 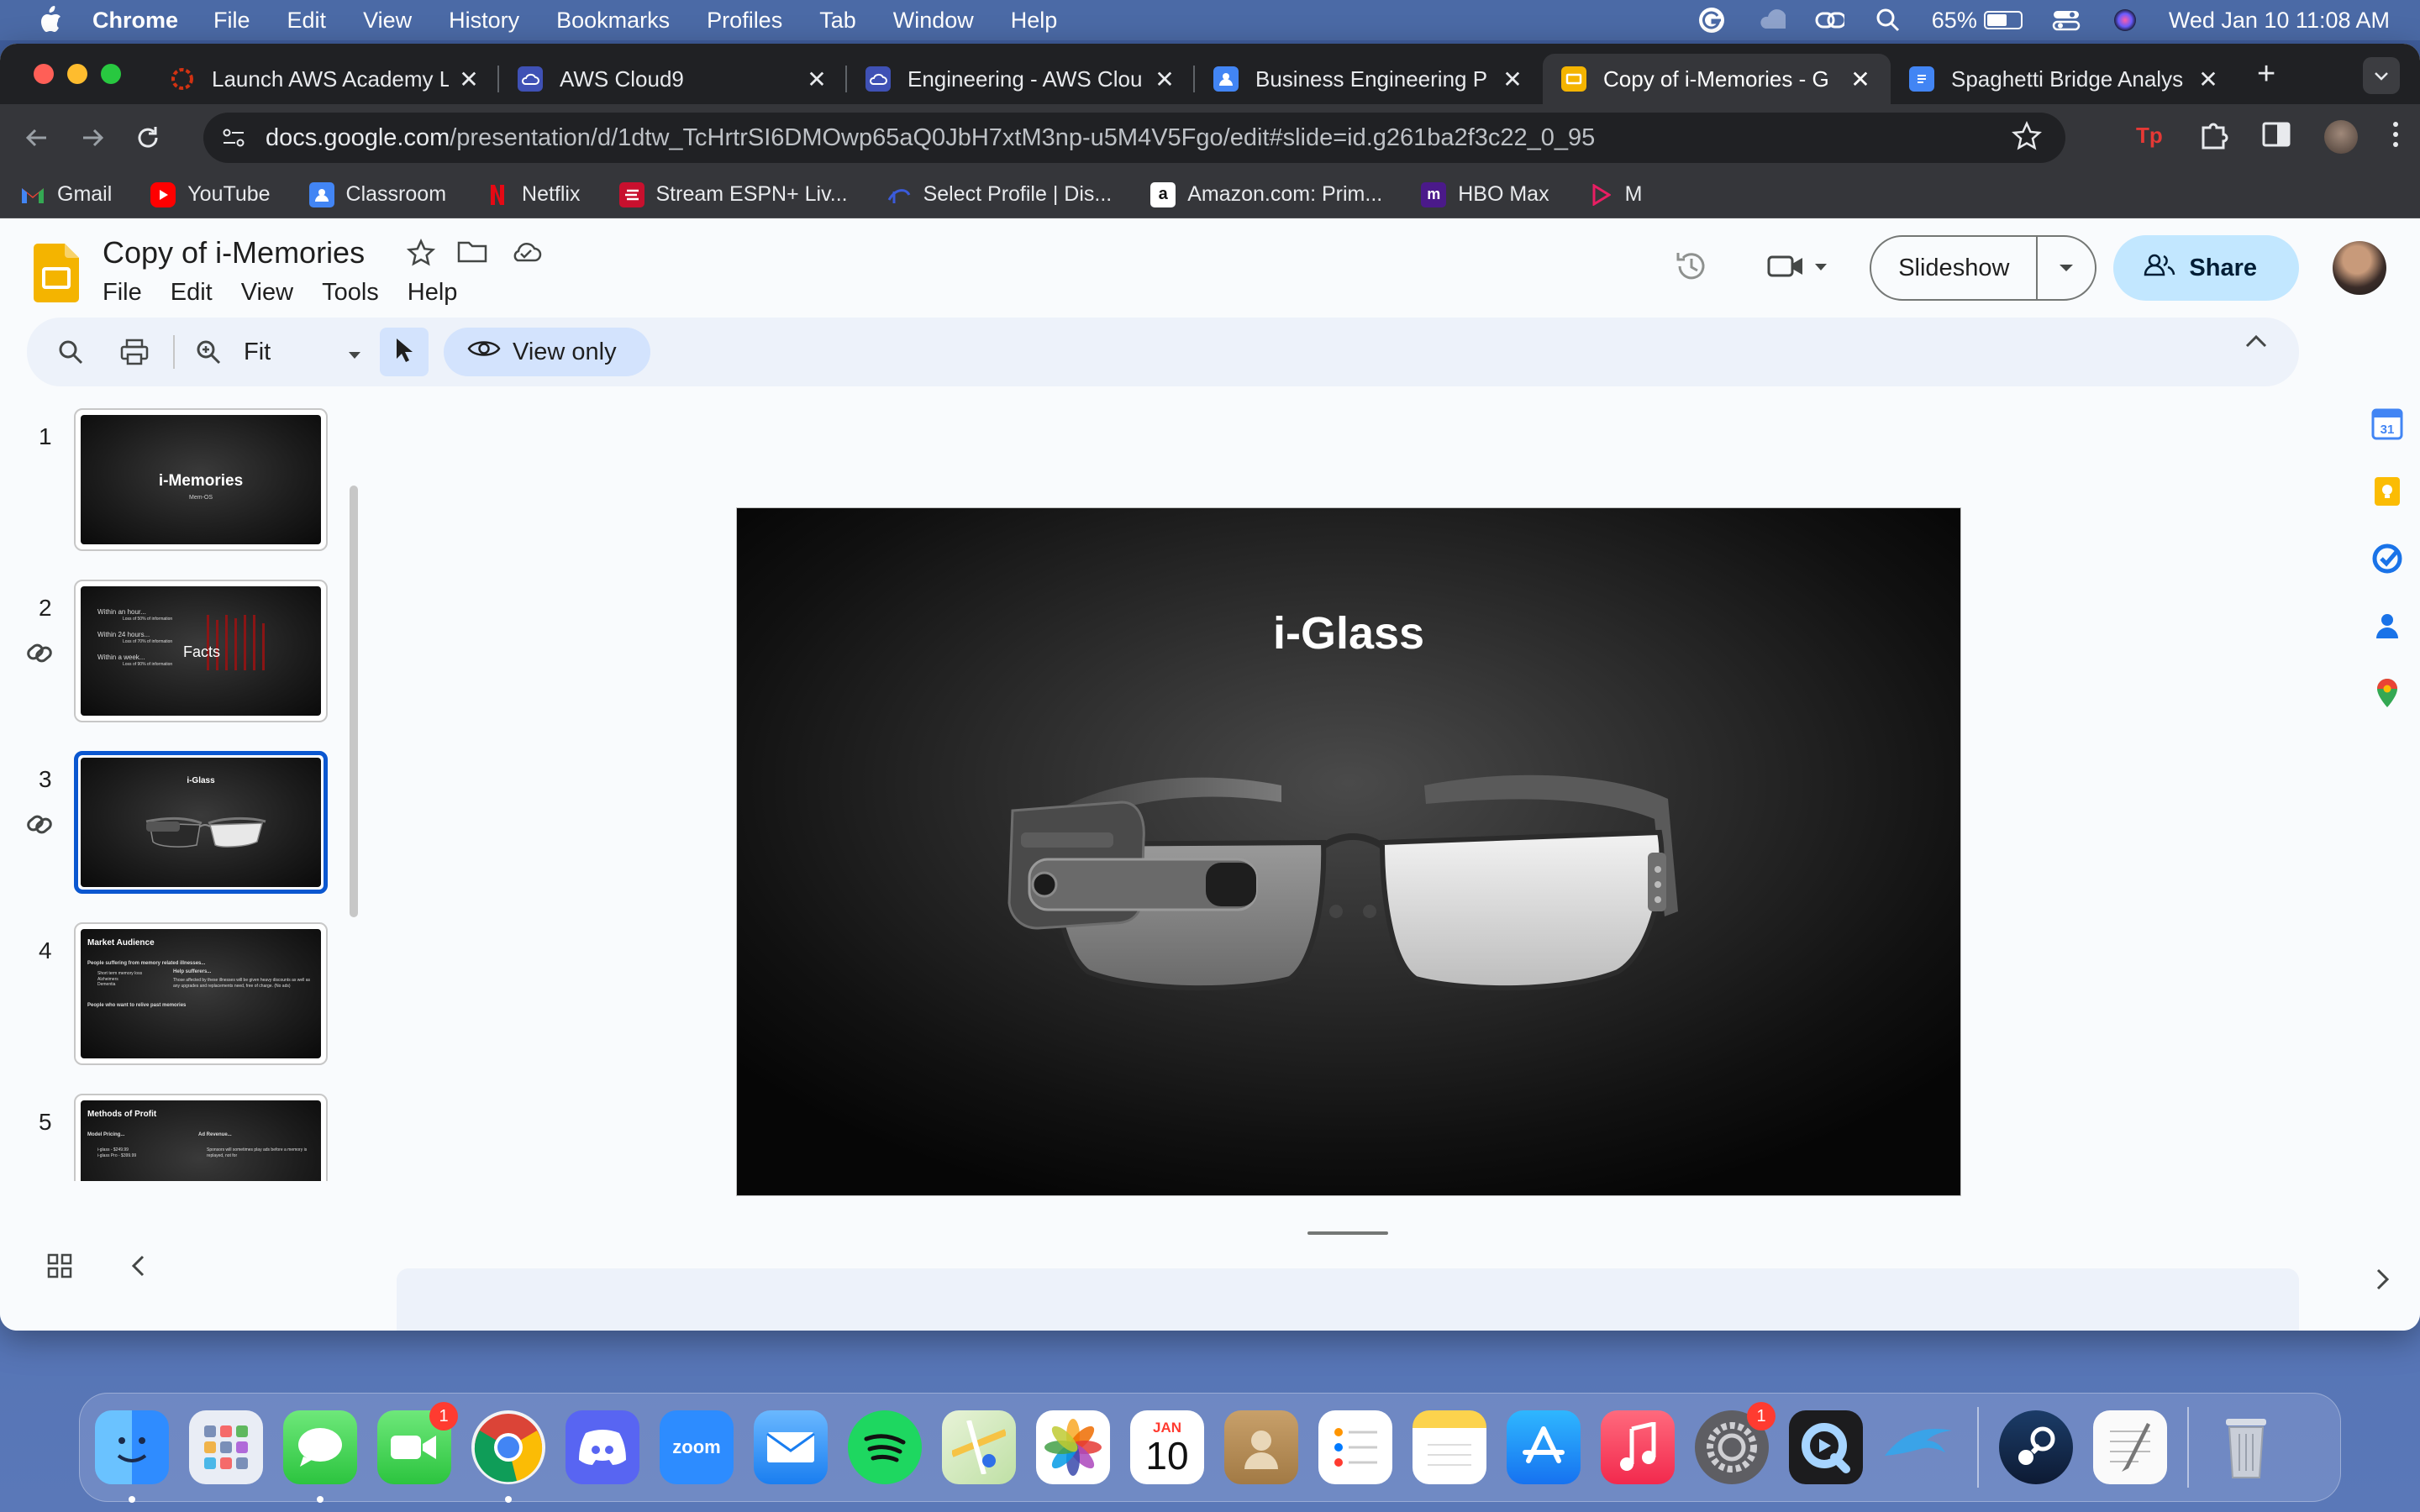 I want to click on bookmark-gmail: Gmail, so click(x=66, y=194).